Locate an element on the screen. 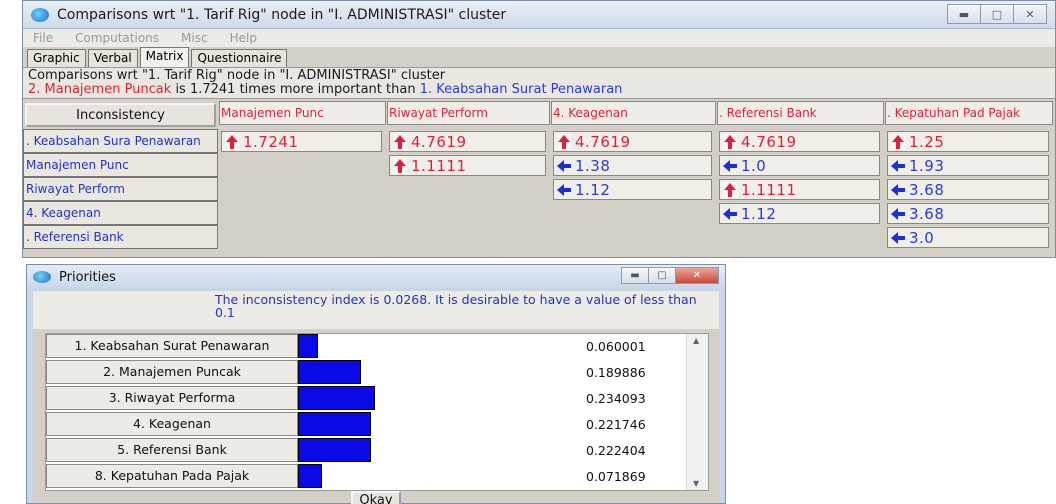 This screenshot has width=1056, height=504. matrix-value: 1.93 is located at coordinates (927, 165).